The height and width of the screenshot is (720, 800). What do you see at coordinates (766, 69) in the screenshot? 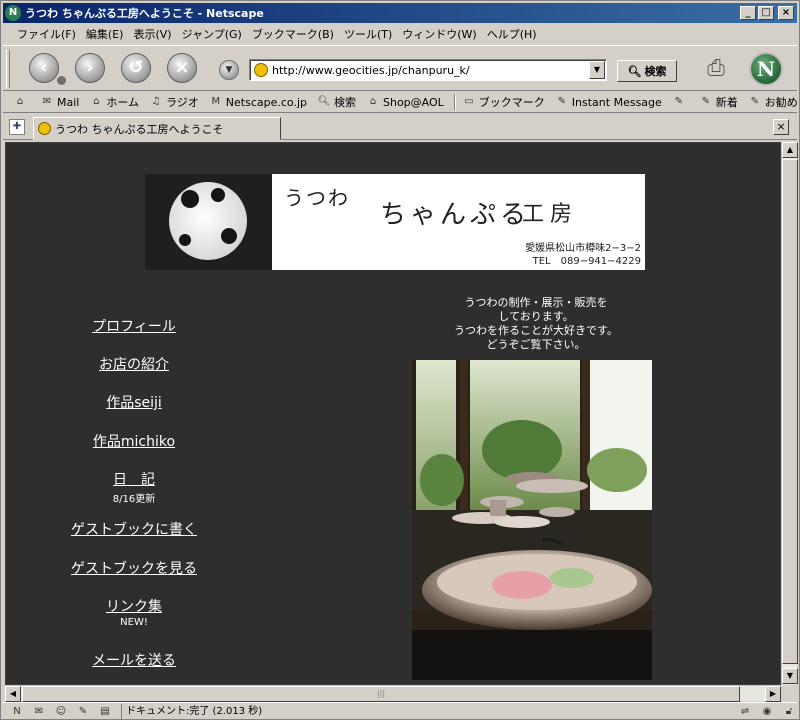
I see `netscape-logo: N` at bounding box center [766, 69].